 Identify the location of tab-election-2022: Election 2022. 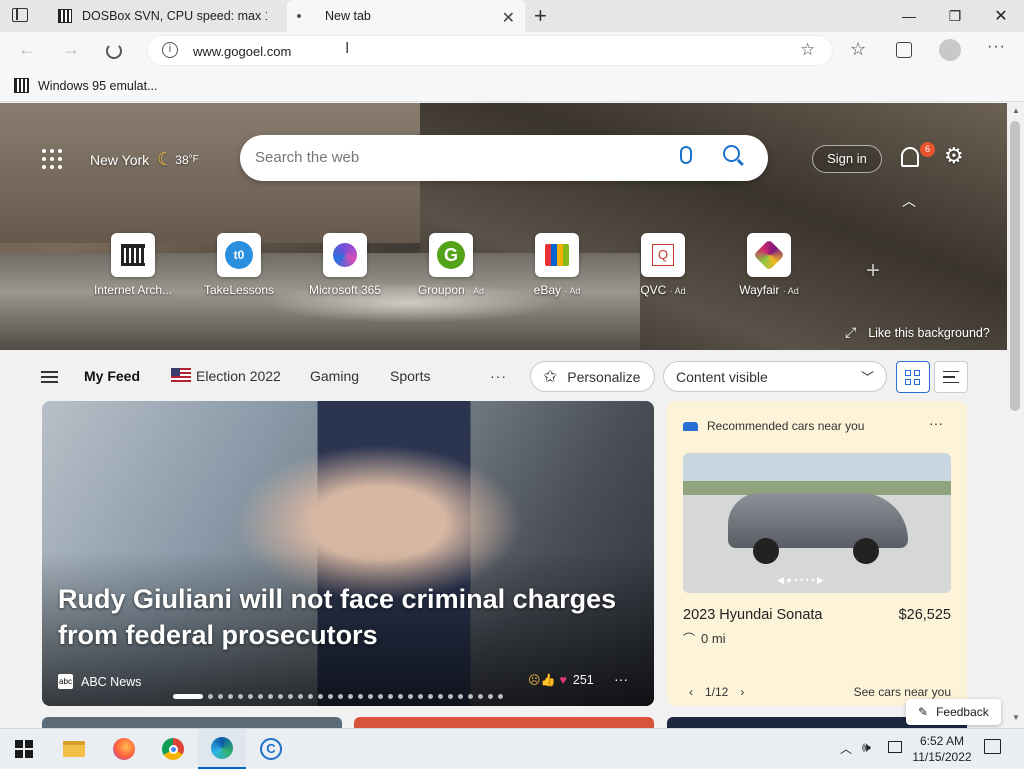
(238, 376).